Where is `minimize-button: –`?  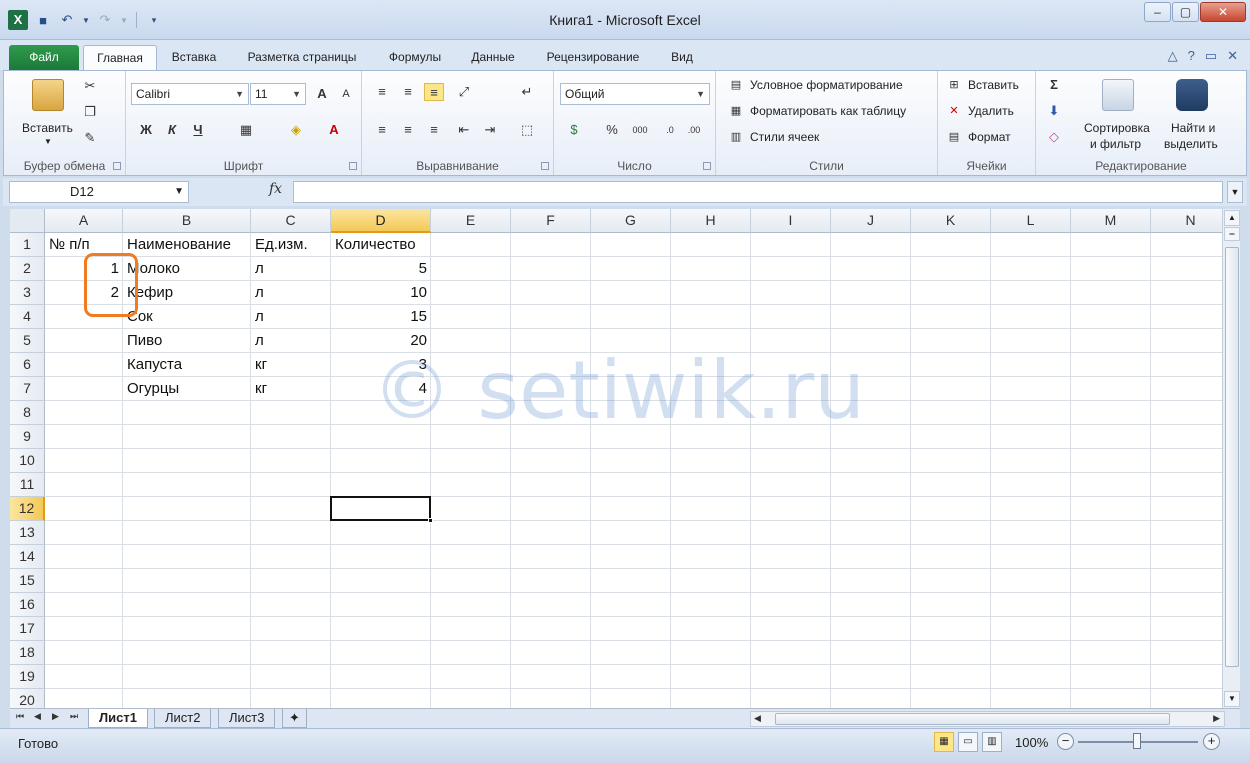
minimize-button: – is located at coordinates (1157, 12).